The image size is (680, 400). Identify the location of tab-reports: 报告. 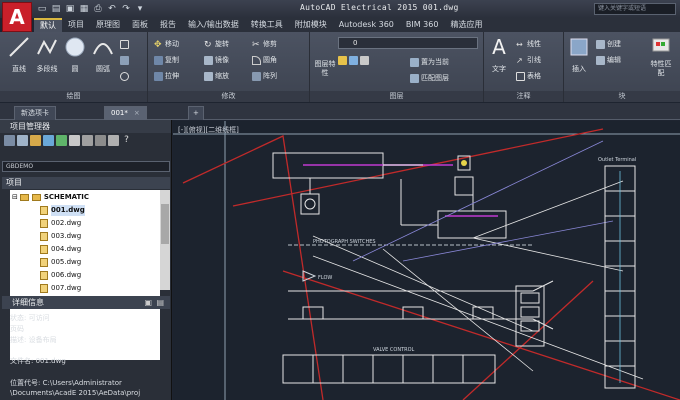
(168, 25).